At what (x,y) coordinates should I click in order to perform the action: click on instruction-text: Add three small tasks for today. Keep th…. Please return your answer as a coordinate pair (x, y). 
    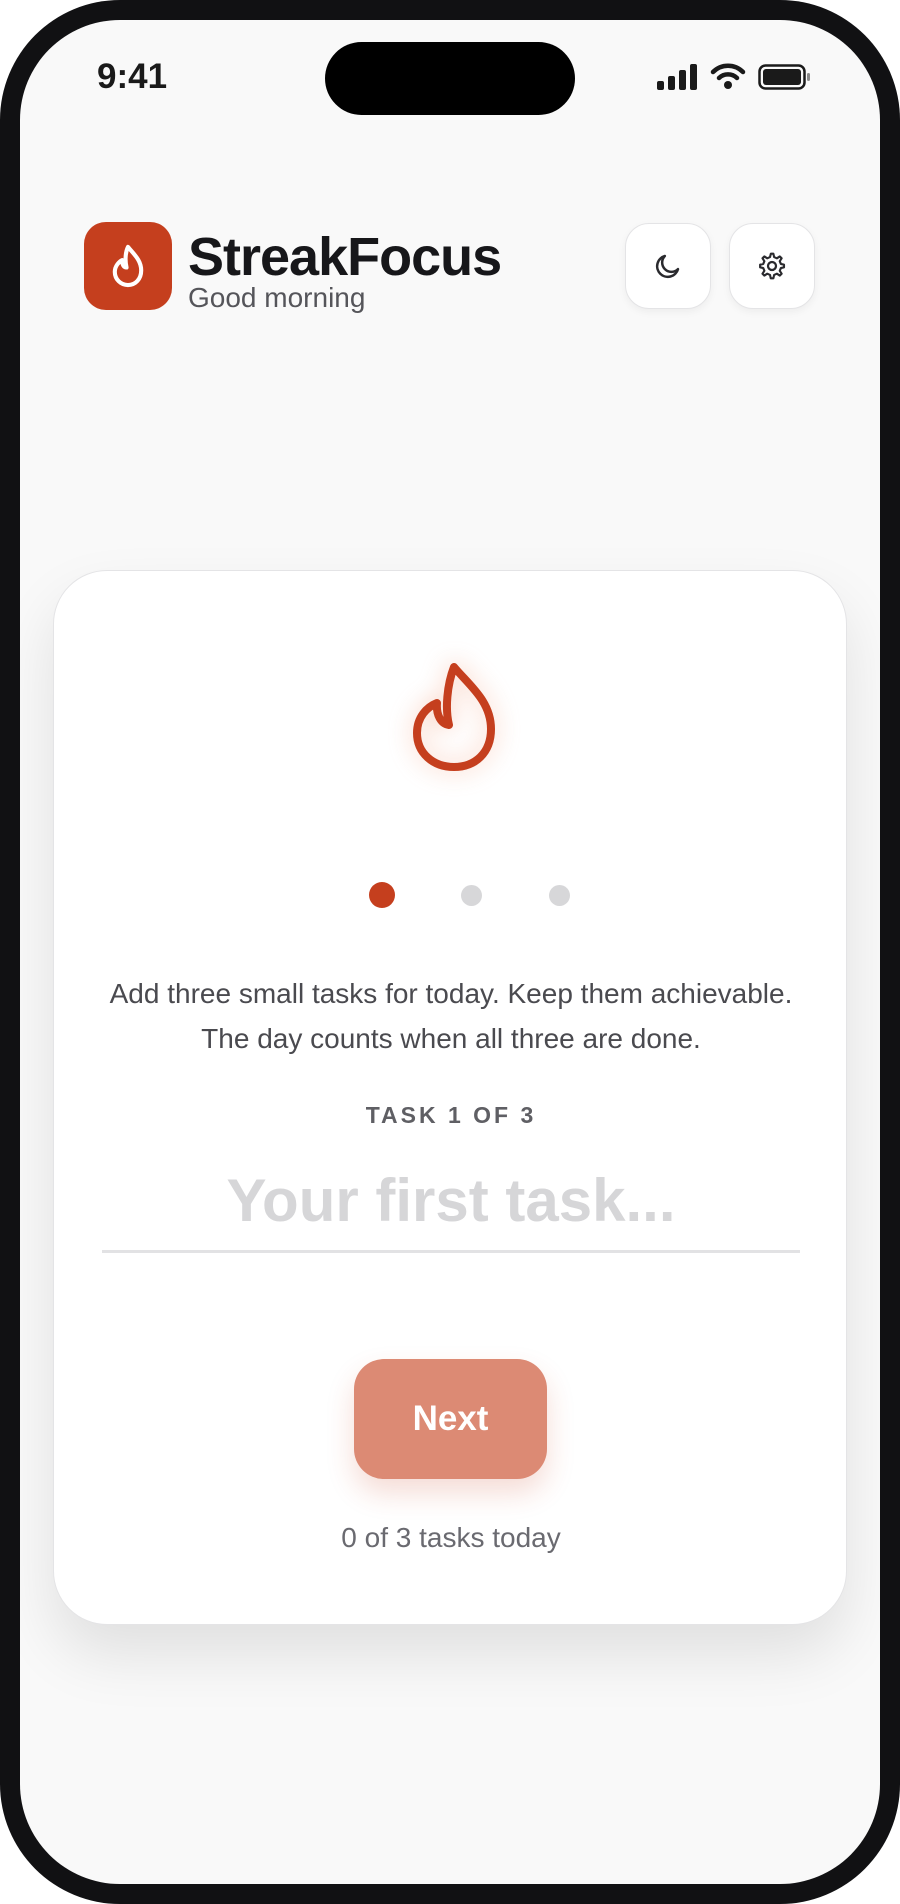
    Looking at the image, I should click on (451, 1016).